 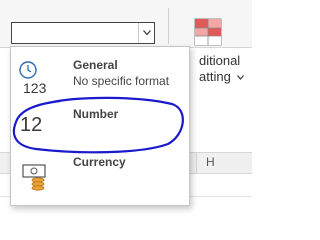 What do you see at coordinates (196, 162) in the screenshot?
I see `column-separator` at bounding box center [196, 162].